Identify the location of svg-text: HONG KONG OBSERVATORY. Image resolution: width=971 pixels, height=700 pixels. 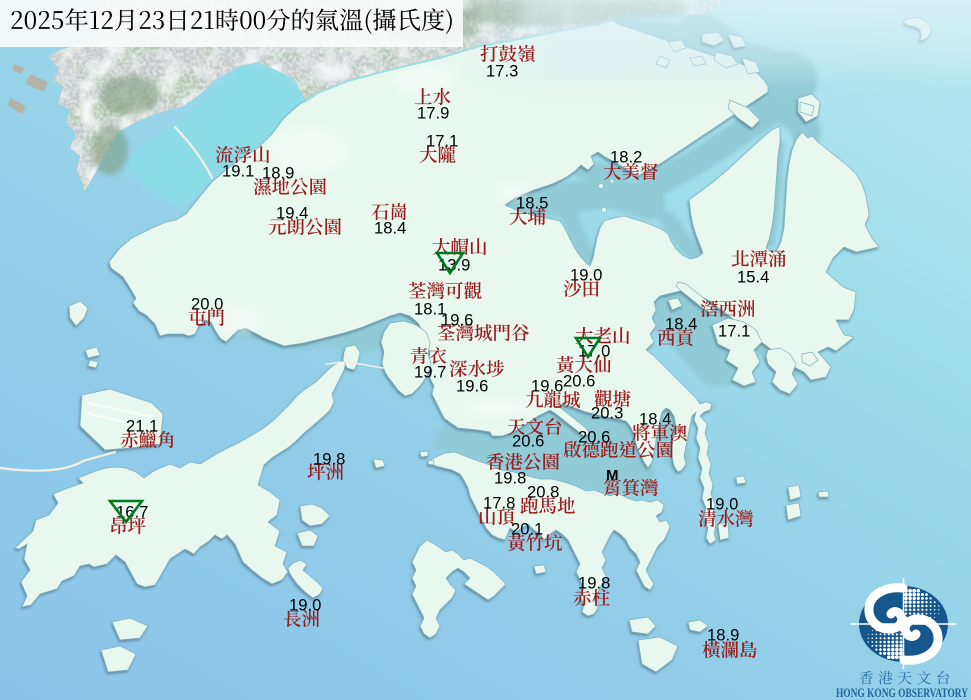
(902, 693).